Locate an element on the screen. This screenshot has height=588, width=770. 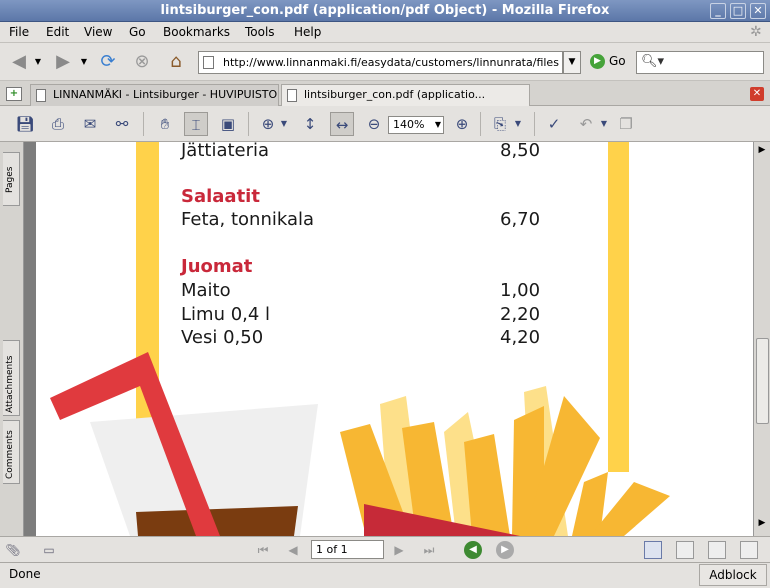
menu-go: Go is located at coordinates (137, 32).